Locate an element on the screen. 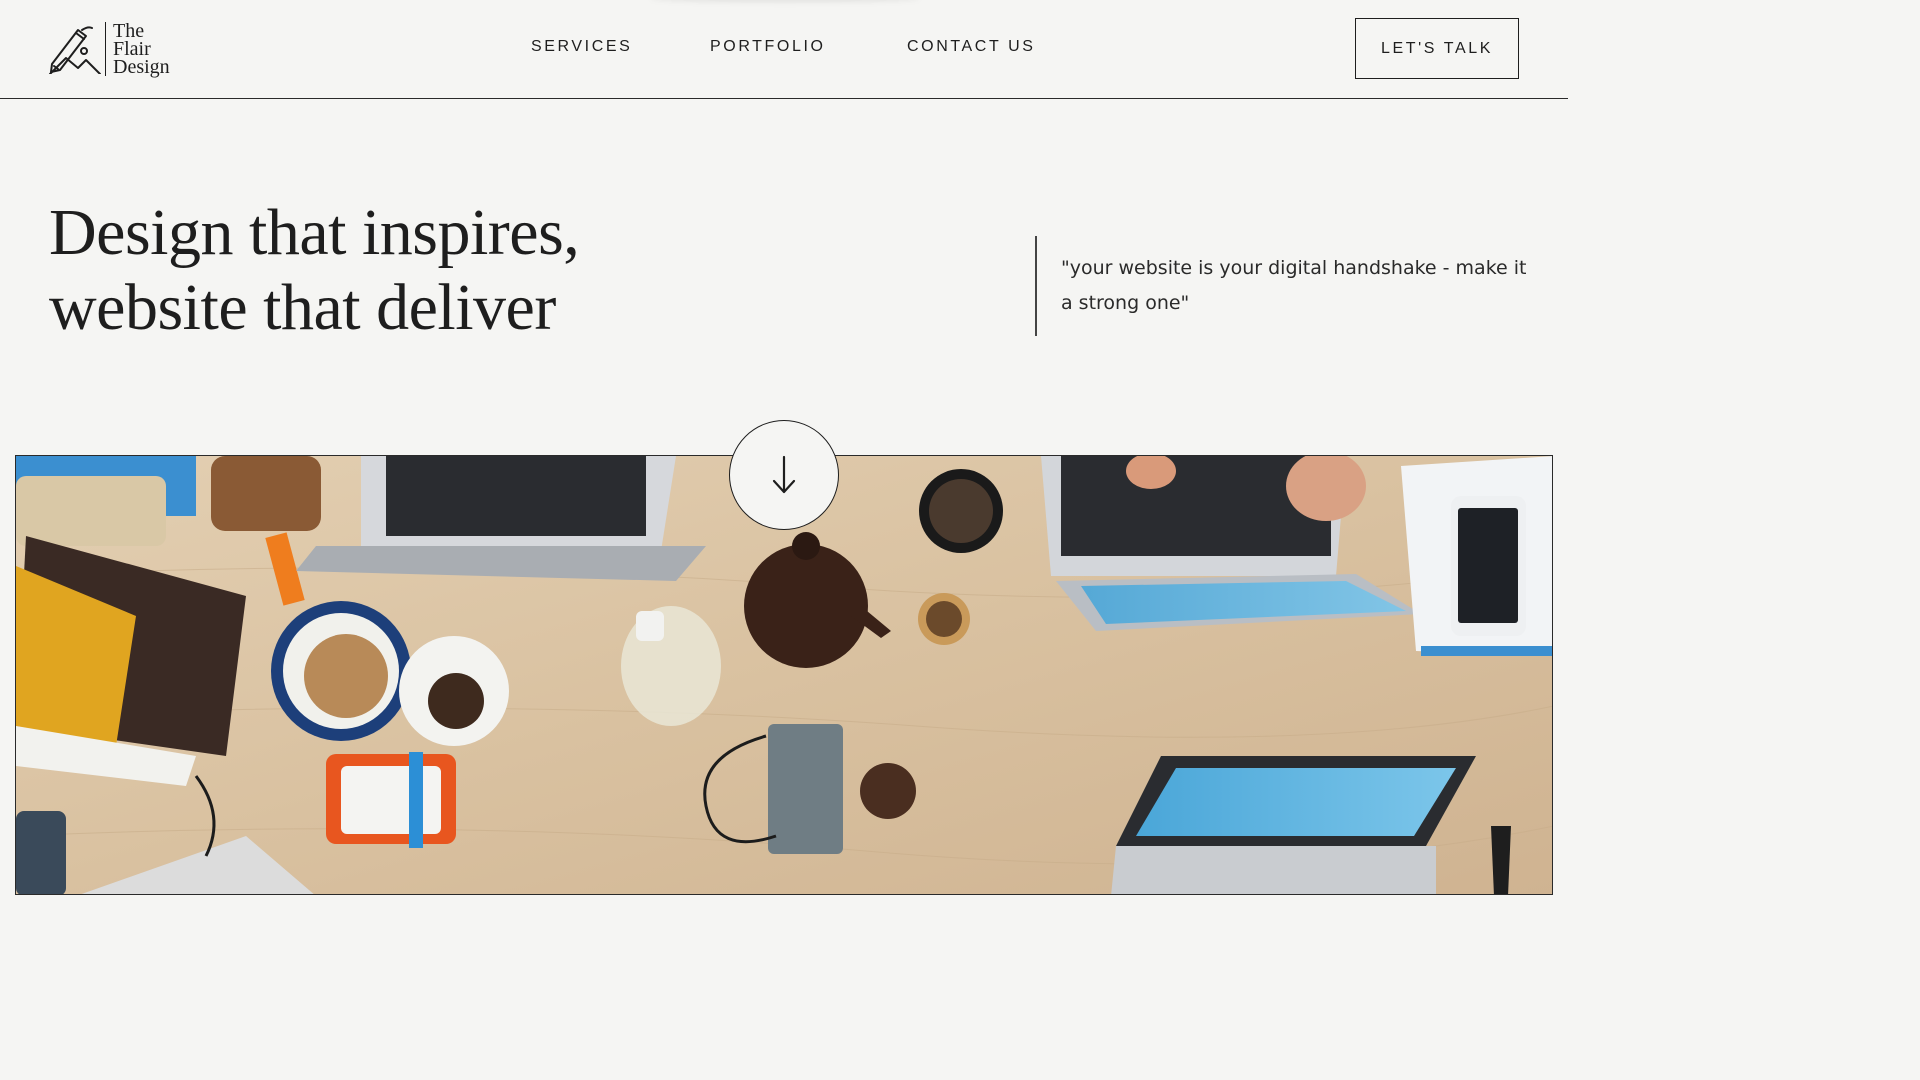 The image size is (1920, 1080). site-logo: The Flair Design is located at coordinates (118, 49).